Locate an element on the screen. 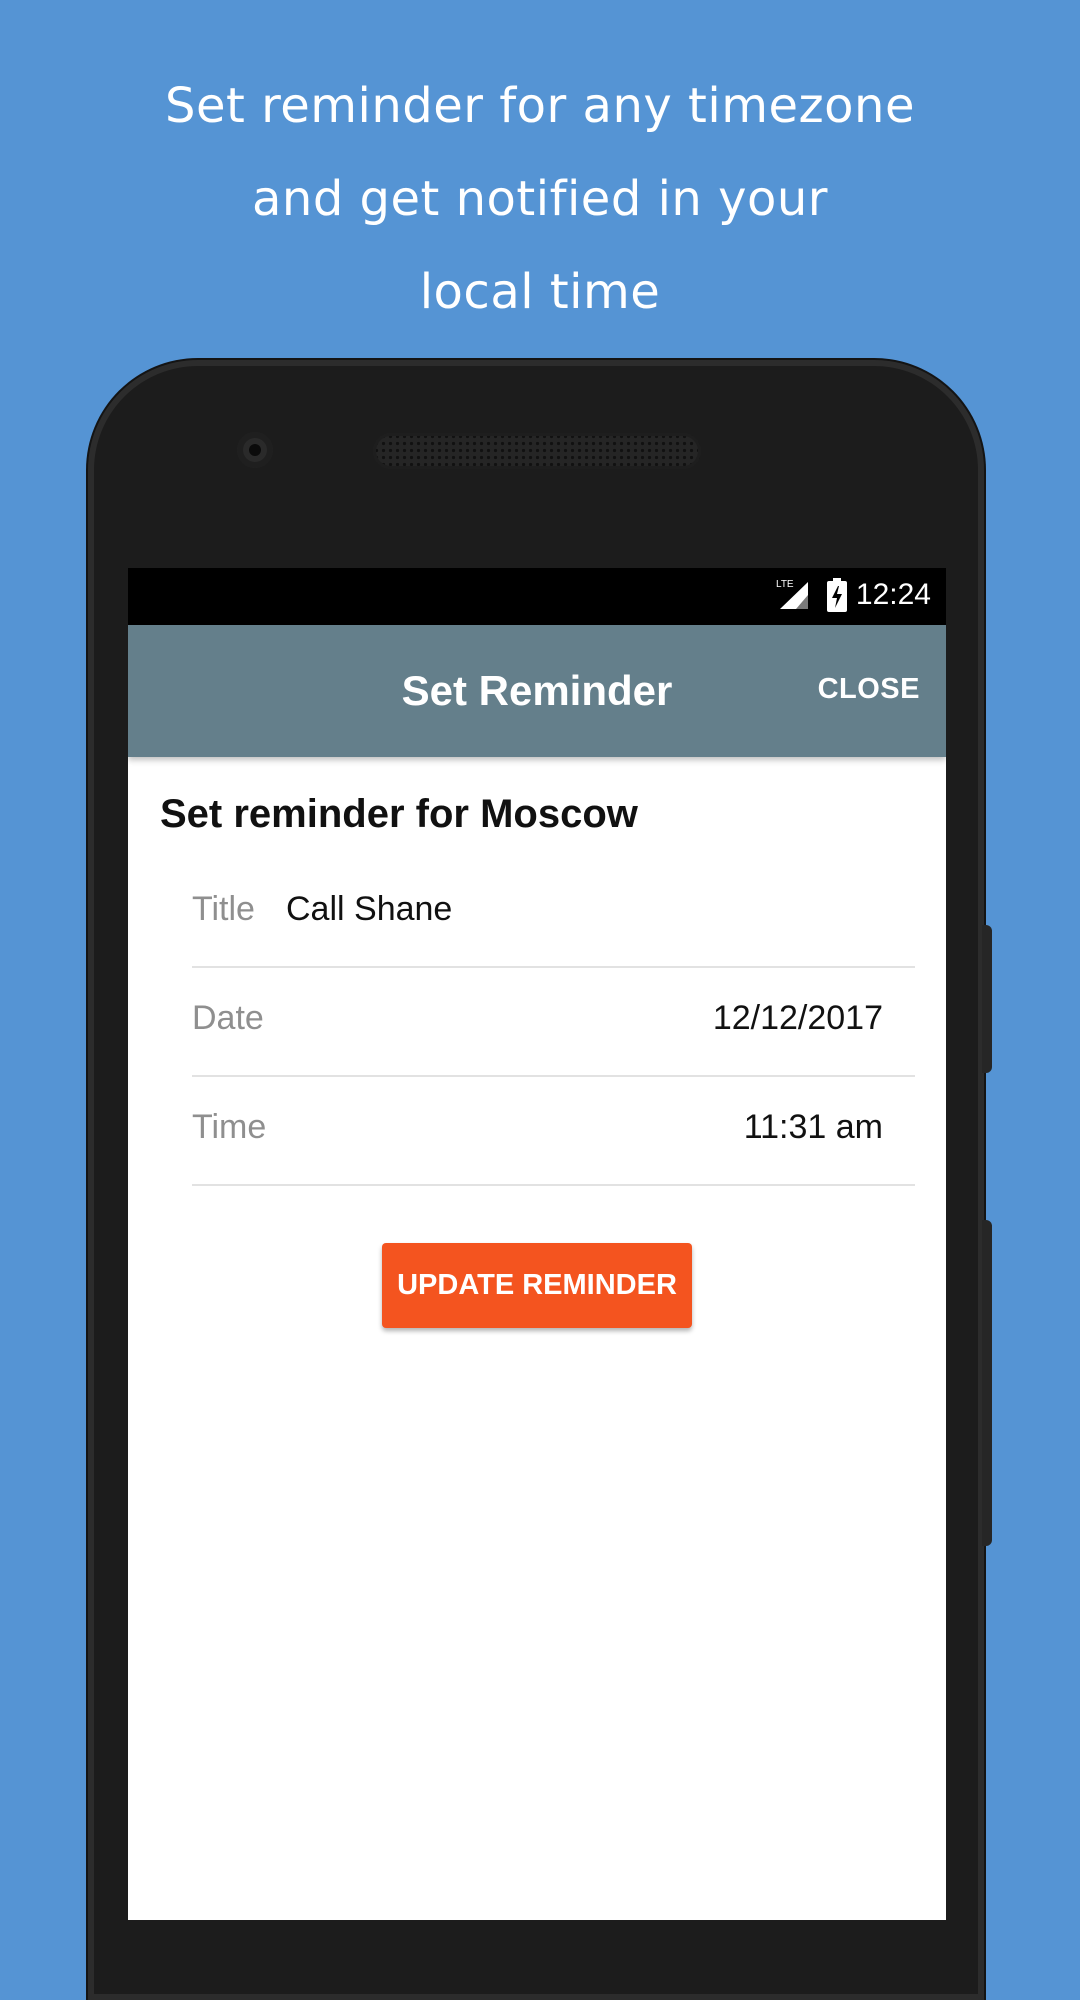  app-bar: Set Reminder CLOSE is located at coordinates (537, 691).